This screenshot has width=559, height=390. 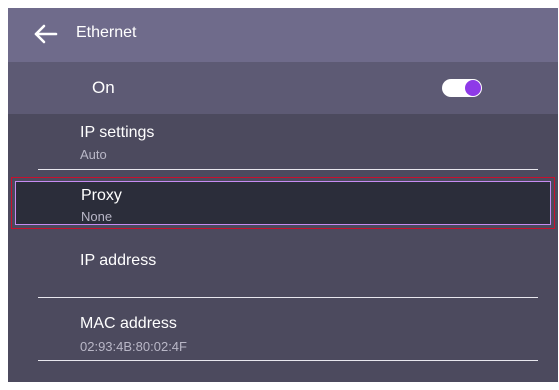 What do you see at coordinates (283, 88) in the screenshot?
I see `ethernet-toggle-row: On` at bounding box center [283, 88].